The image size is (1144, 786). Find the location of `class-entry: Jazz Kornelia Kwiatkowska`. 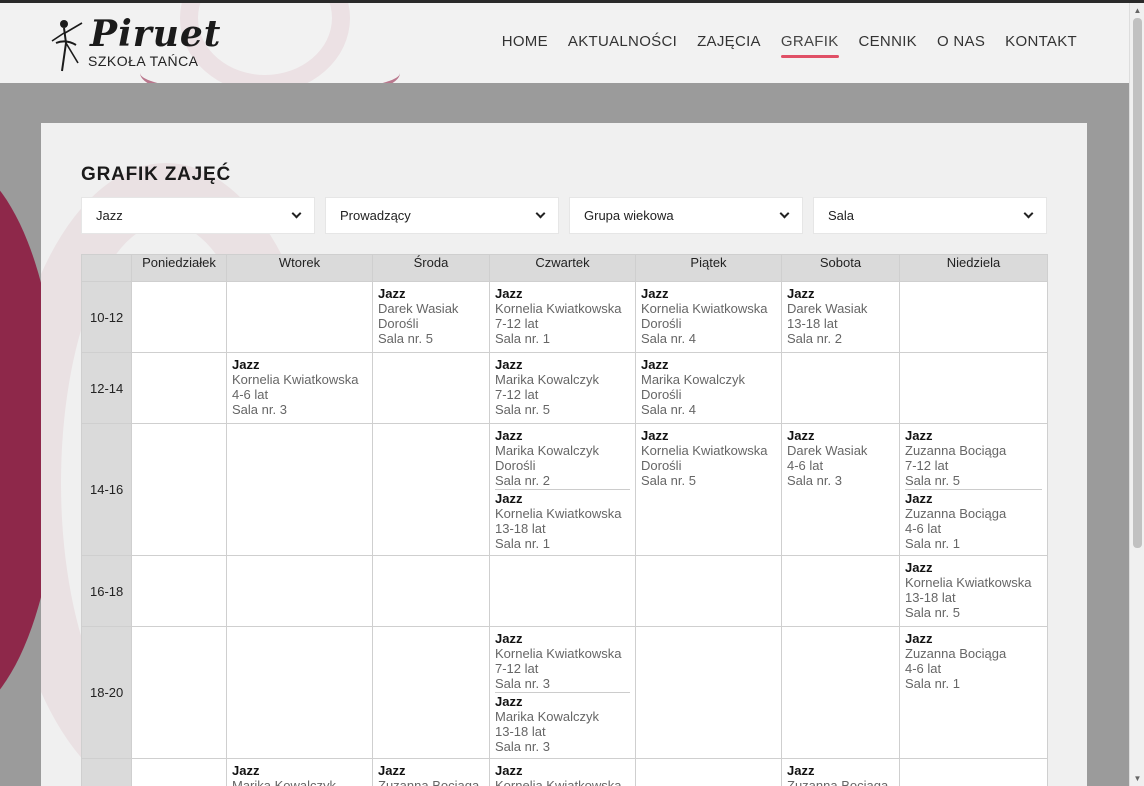

class-entry: Jazz Kornelia Kwiatkowska is located at coordinates (562, 774).